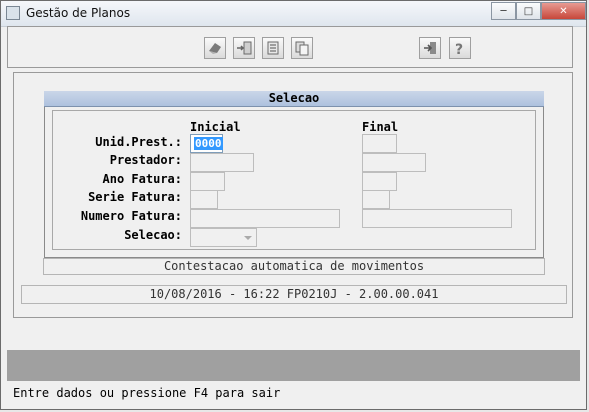 The image size is (589, 412). What do you see at coordinates (204, 199) in the screenshot?
I see `serie-fatura-initial-input` at bounding box center [204, 199].